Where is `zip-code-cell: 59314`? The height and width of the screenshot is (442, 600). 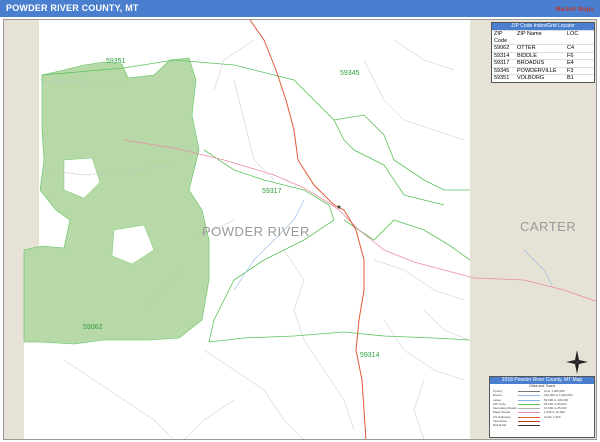
zip-code-cell: 59314 is located at coordinates (502, 55).